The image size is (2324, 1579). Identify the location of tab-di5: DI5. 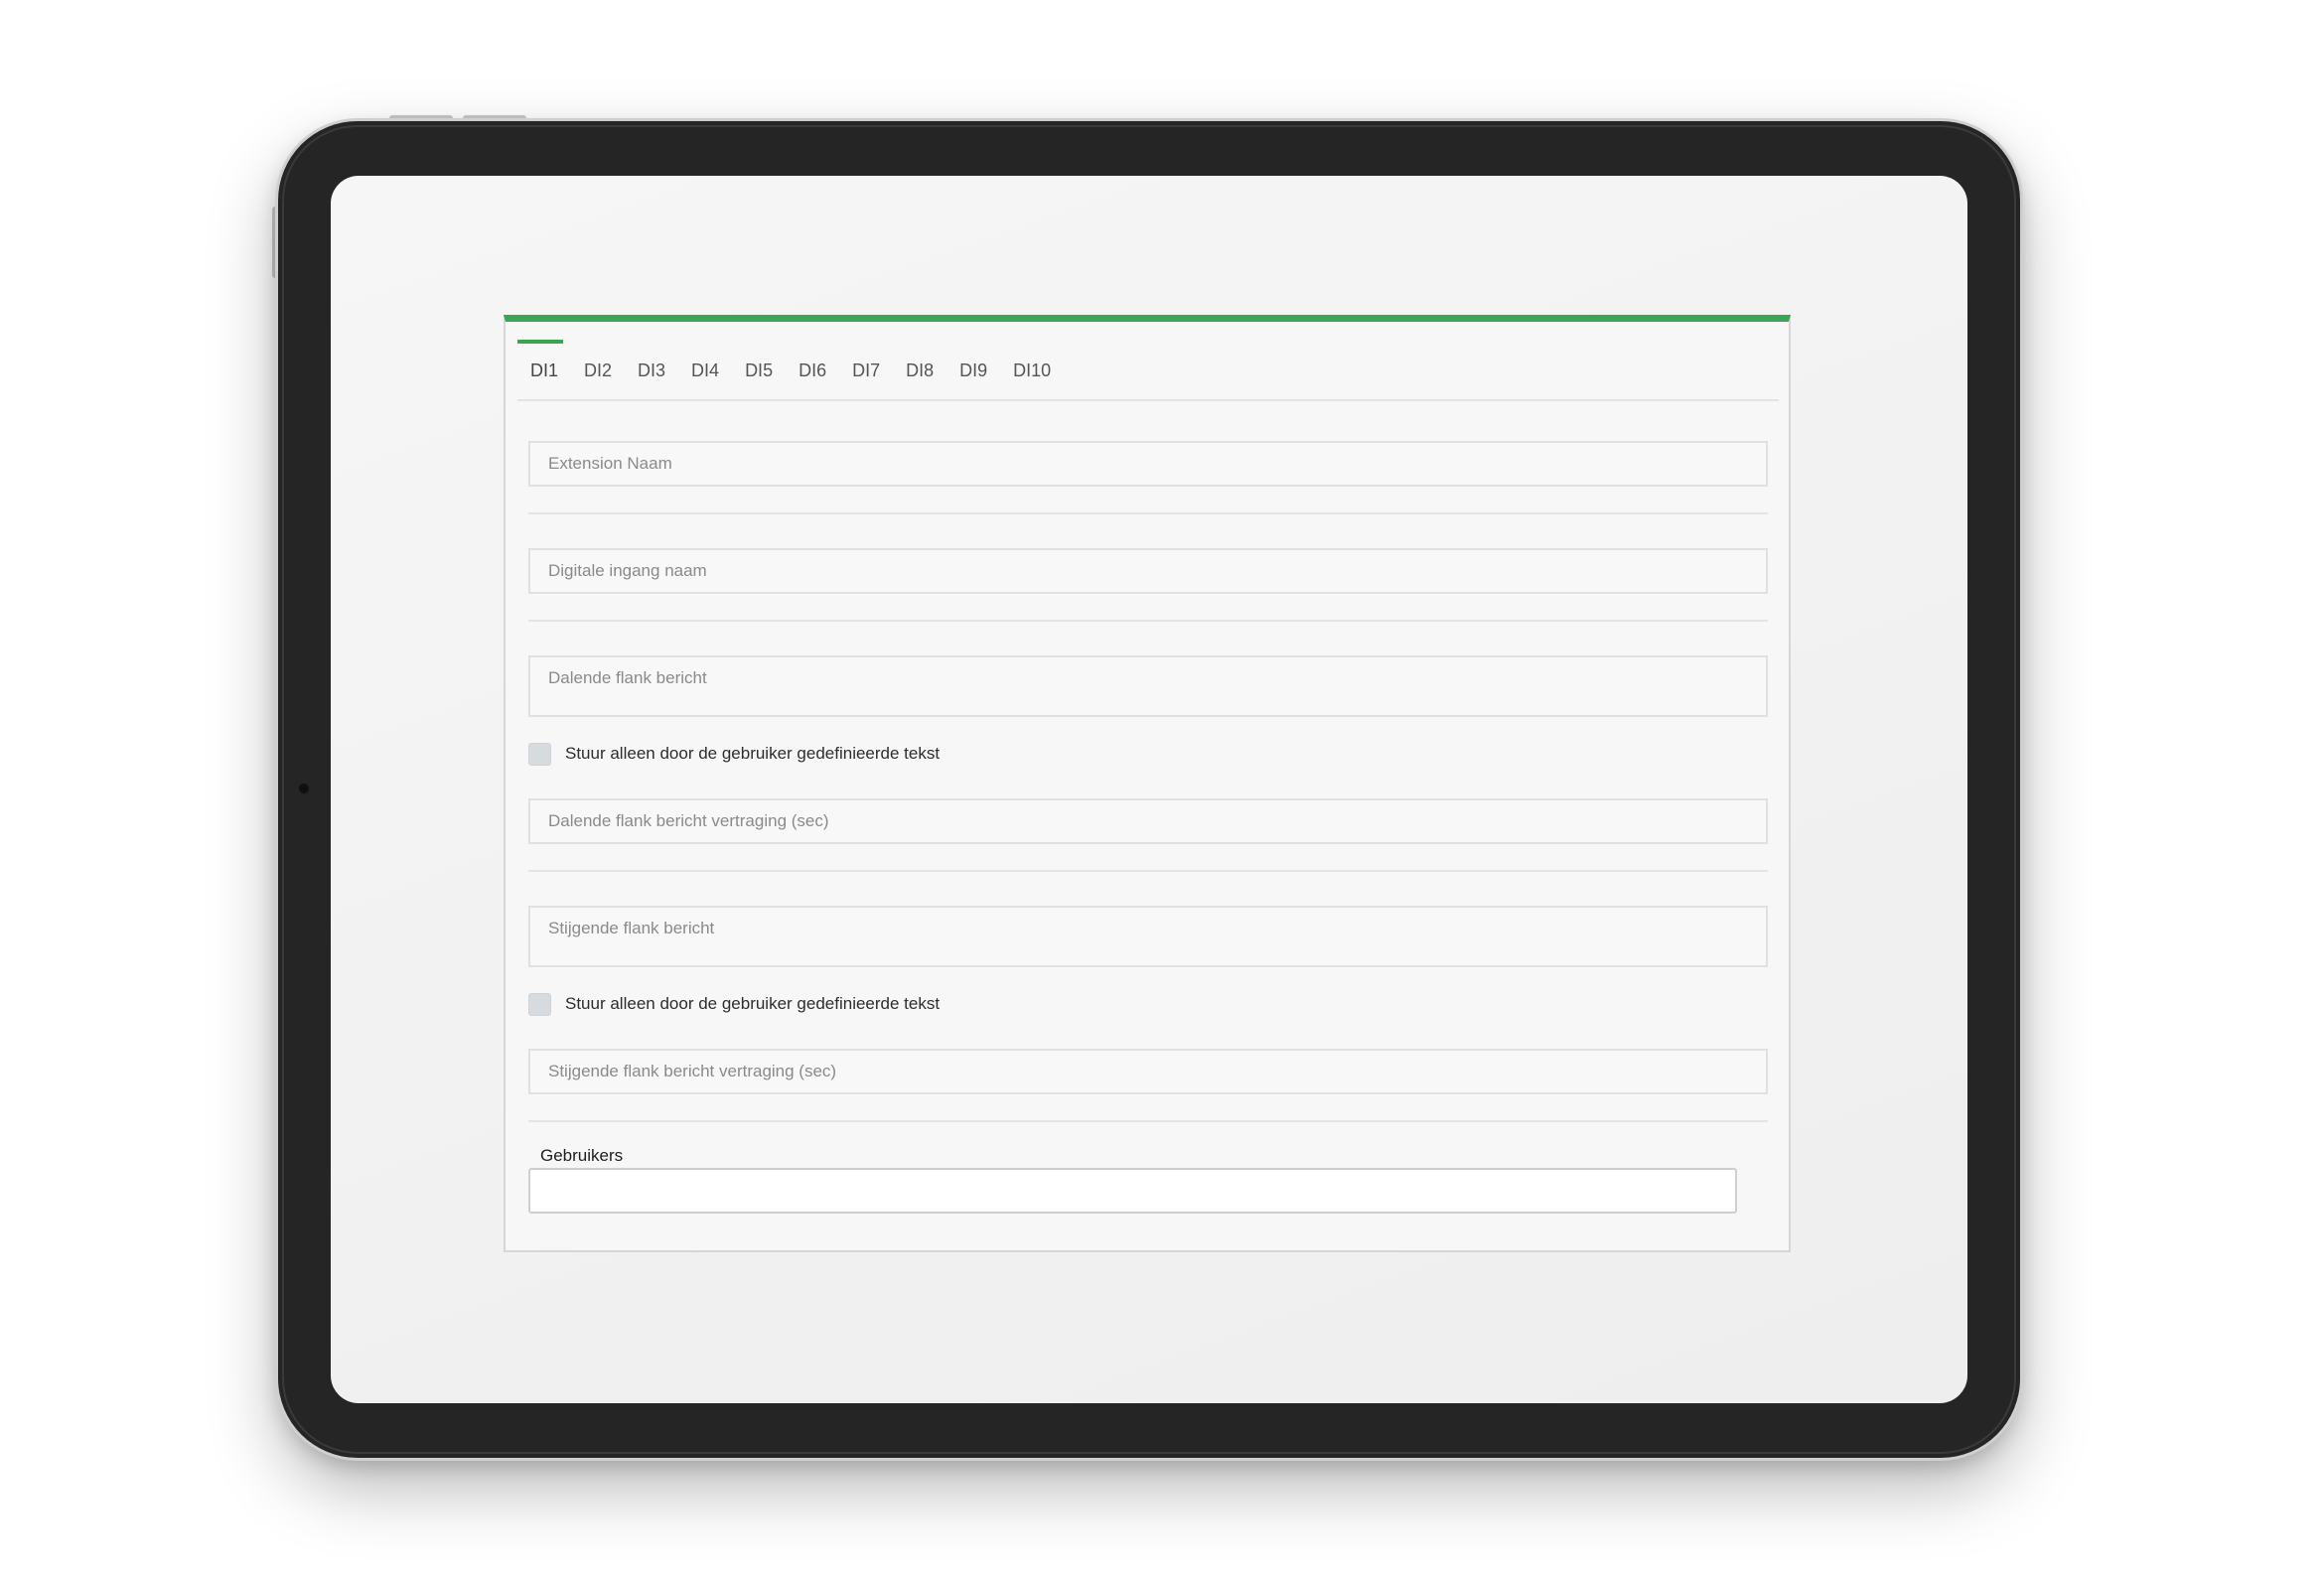
(759, 370).